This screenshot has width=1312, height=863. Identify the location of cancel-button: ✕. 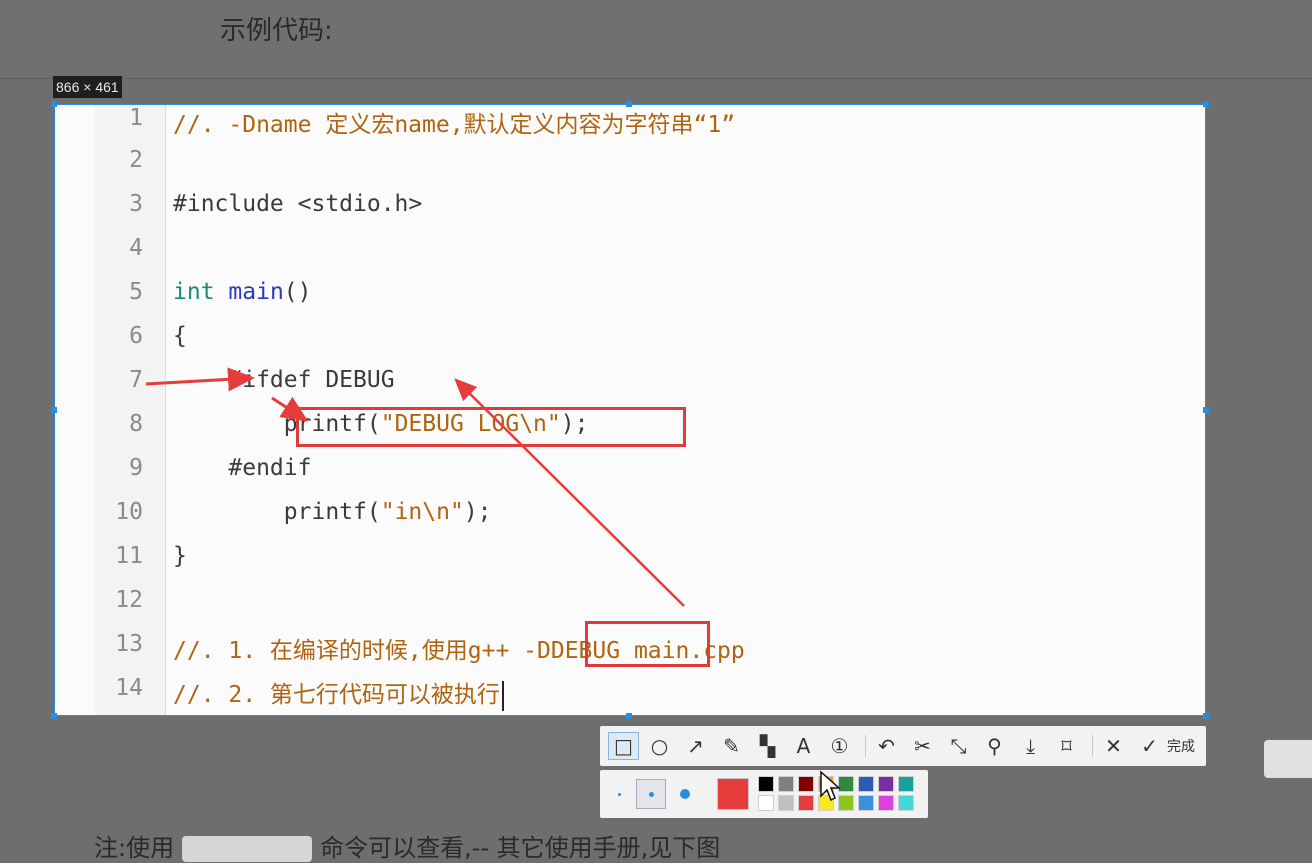
(1113, 746).